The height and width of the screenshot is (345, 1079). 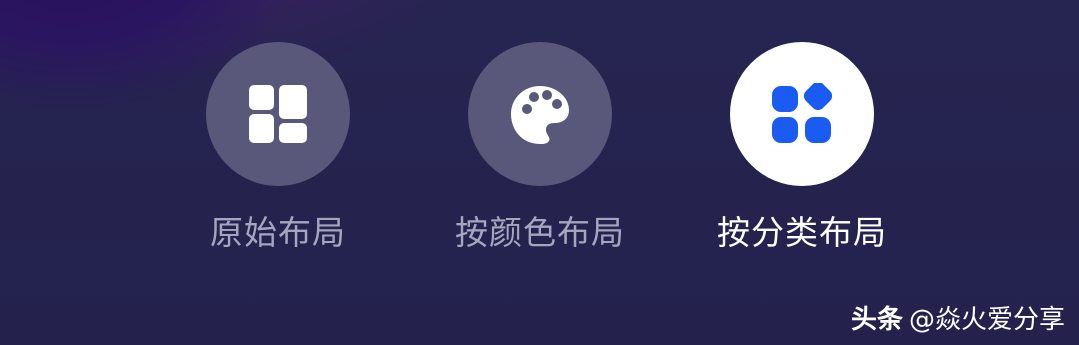 I want to click on layout-option-by-category: 按分类布局, so click(x=801, y=148).